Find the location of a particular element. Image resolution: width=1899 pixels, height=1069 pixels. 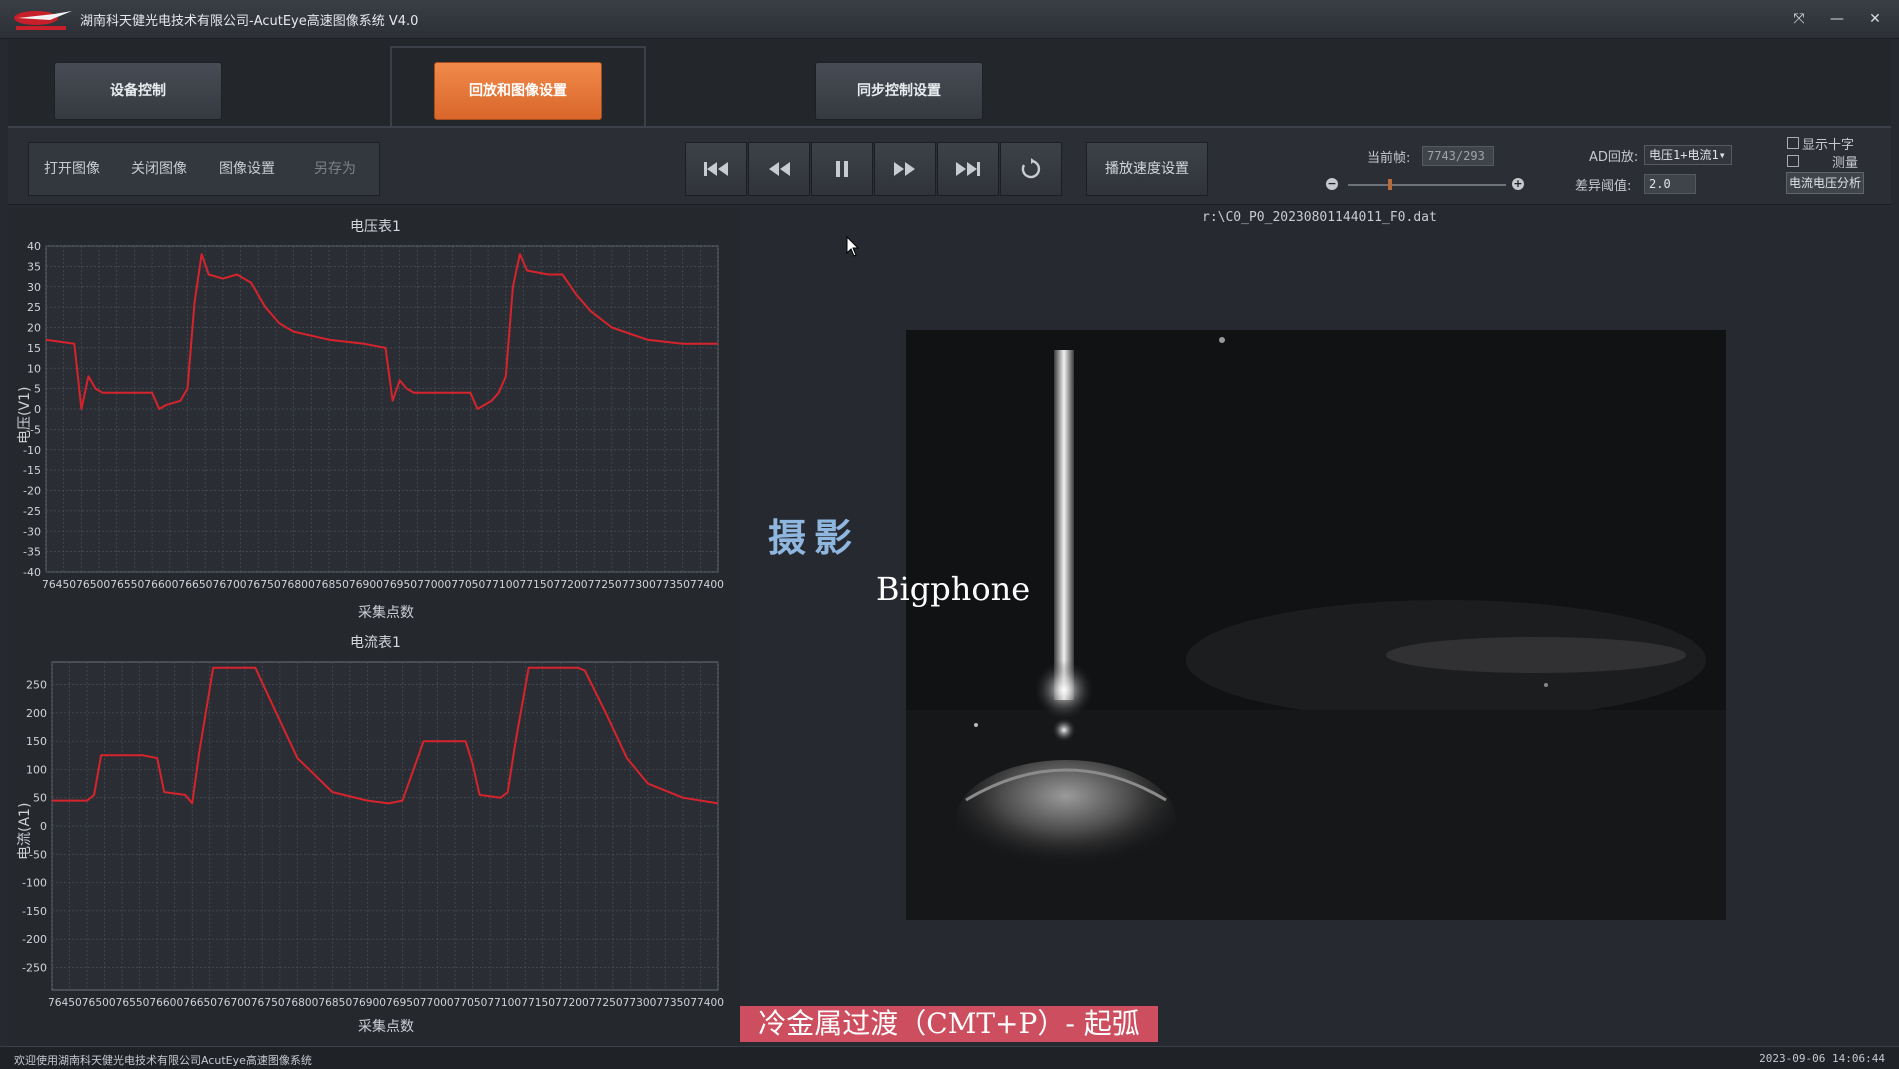

current-x-axis-title: 采集点数 is located at coordinates (386, 1027).